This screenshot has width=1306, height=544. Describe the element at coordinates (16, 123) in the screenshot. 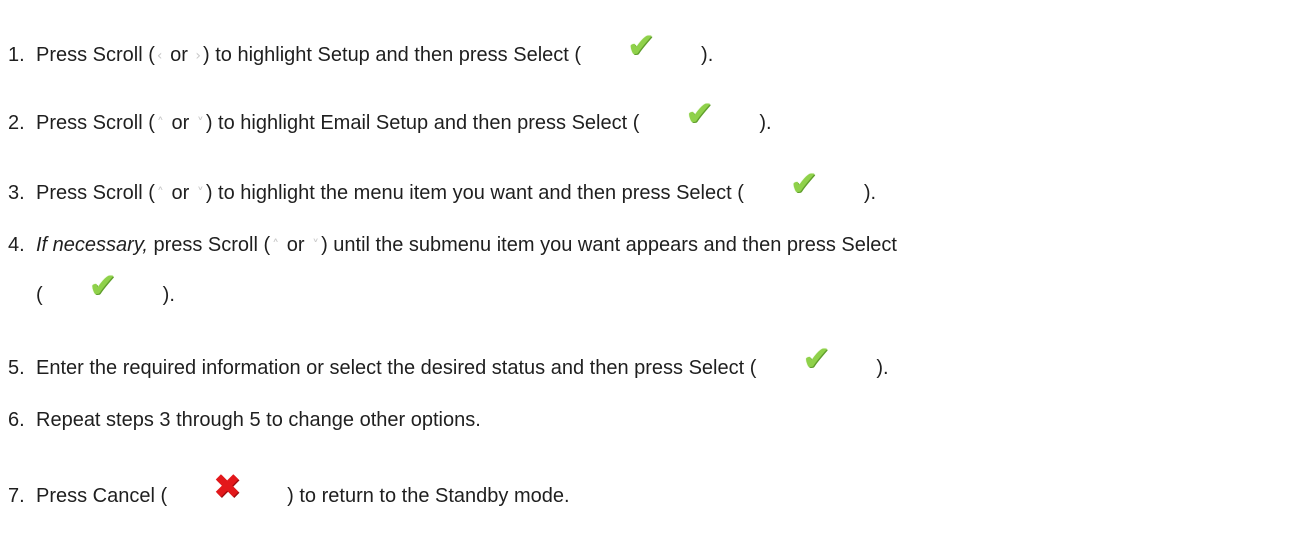

I see `step-number: 2.` at that location.